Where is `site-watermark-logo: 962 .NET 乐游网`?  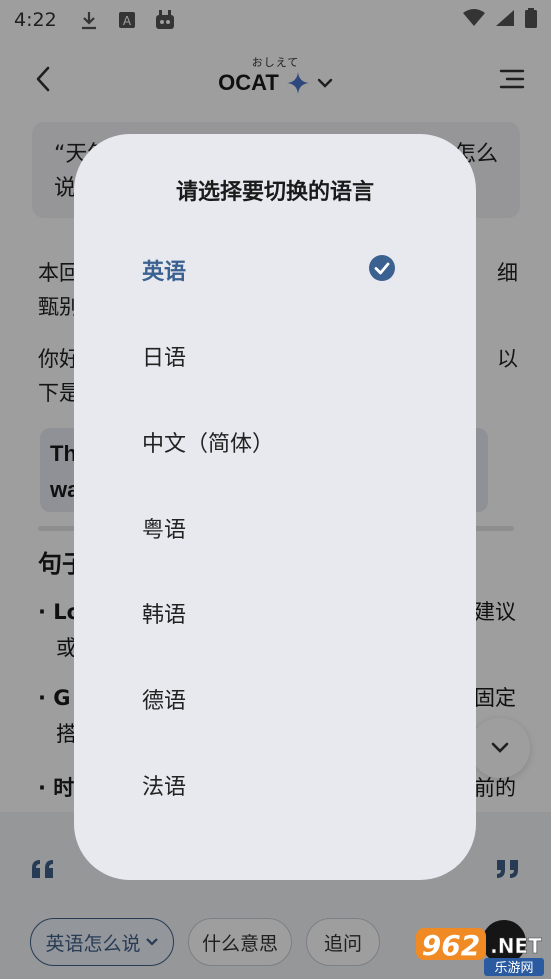 site-watermark-logo: 962 .NET 乐游网 is located at coordinates (480, 950).